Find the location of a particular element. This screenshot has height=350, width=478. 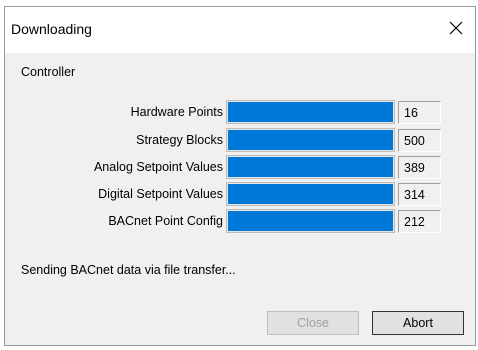

progress-row-label: Strategy Blocks is located at coordinates (179, 140).